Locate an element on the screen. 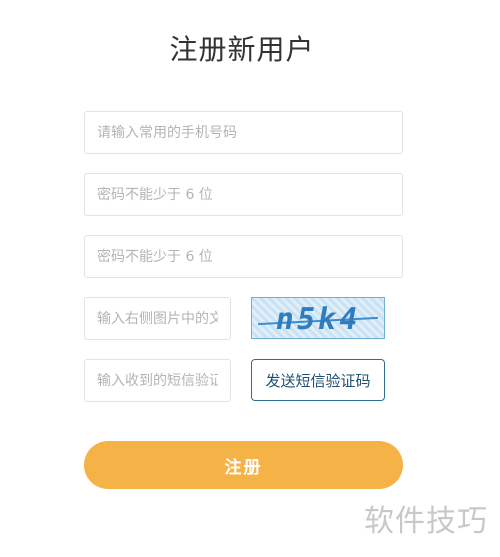 Image resolution: width=500 pixels, height=557 pixels. send-sms-button: 发送短信验证码 is located at coordinates (318, 380).